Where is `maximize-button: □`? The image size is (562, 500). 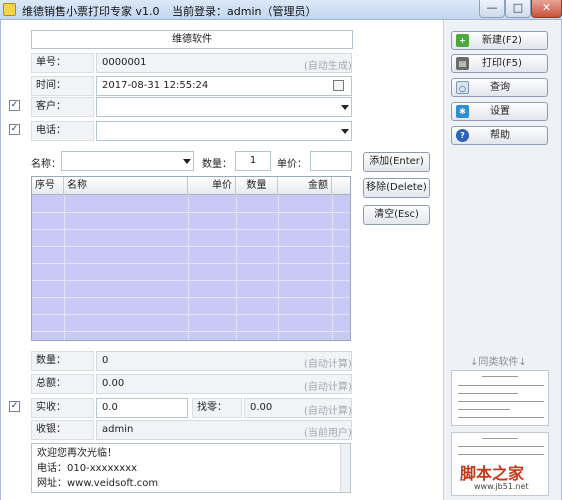
maximize-button: □ is located at coordinates (518, 9).